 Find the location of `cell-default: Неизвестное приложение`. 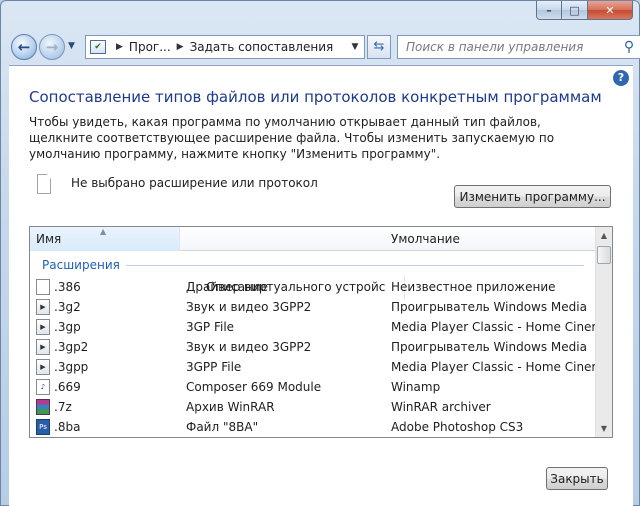

cell-default: Неизвестное приложение is located at coordinates (473, 287).